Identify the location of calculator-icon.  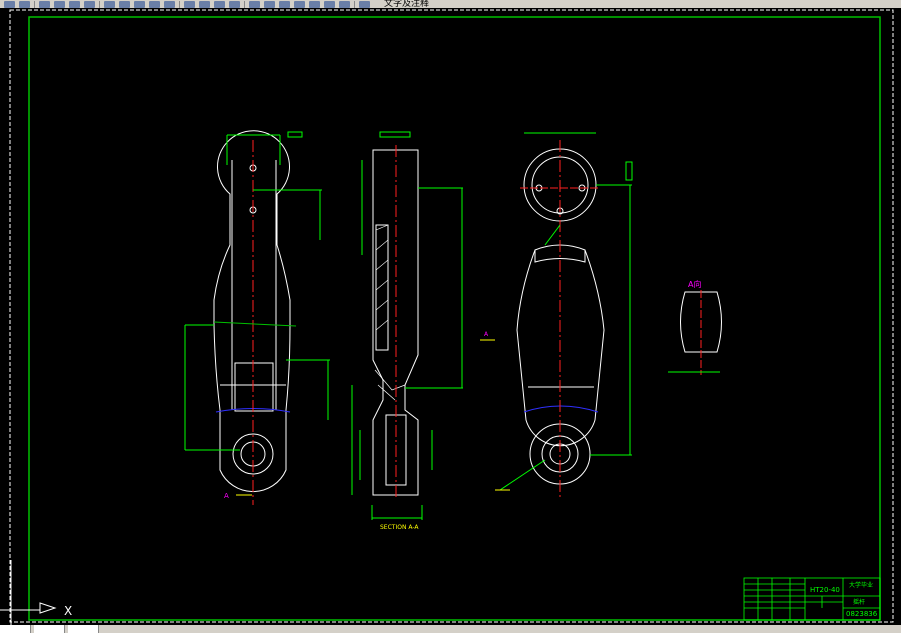
(329, 4).